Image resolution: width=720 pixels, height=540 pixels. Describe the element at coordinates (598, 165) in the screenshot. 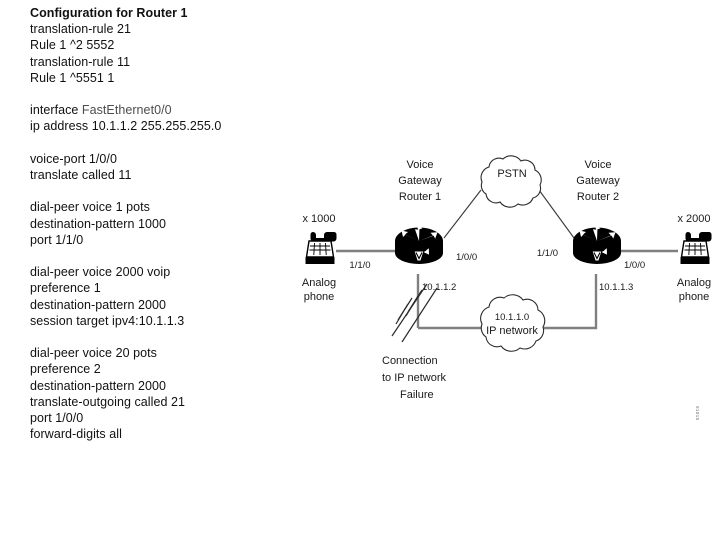

I see `router2-title-line1: Voice` at that location.